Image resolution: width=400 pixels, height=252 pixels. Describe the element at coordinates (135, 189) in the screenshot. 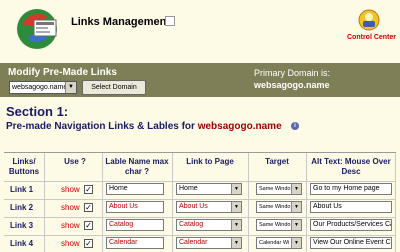

I see `label-name-input: Home` at that location.